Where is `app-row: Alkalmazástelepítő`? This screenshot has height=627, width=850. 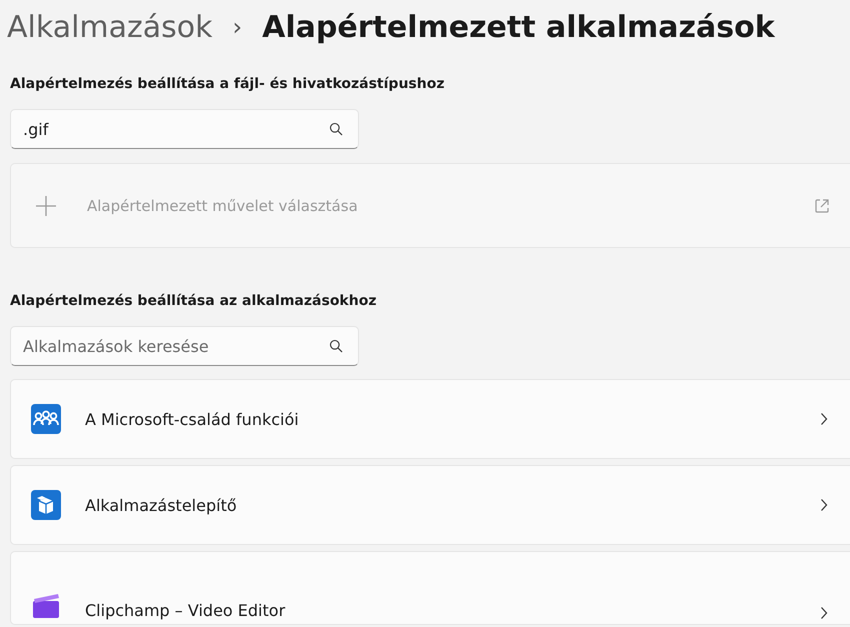
app-row: Alkalmazástelepítő is located at coordinates (430, 505).